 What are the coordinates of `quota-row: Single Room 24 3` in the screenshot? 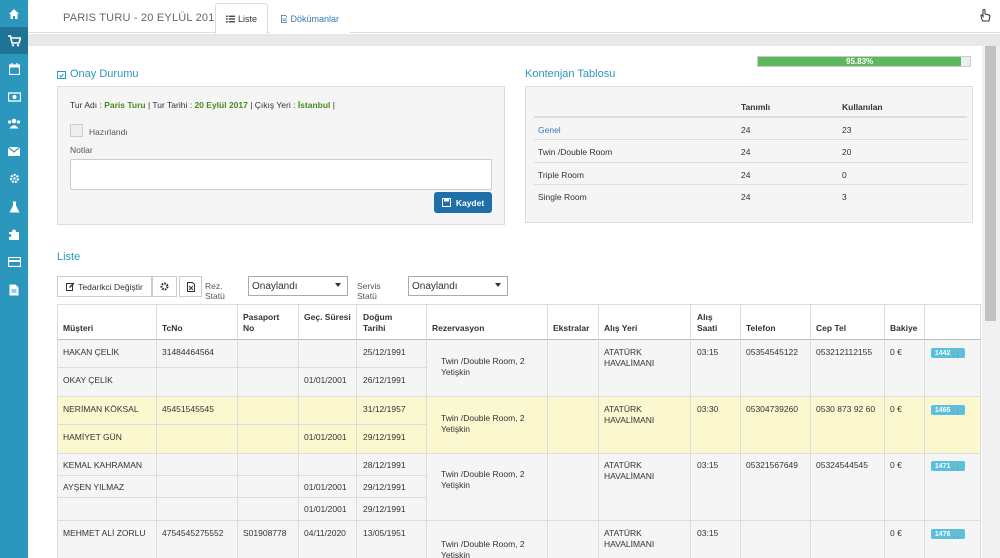 It's located at (750, 196).